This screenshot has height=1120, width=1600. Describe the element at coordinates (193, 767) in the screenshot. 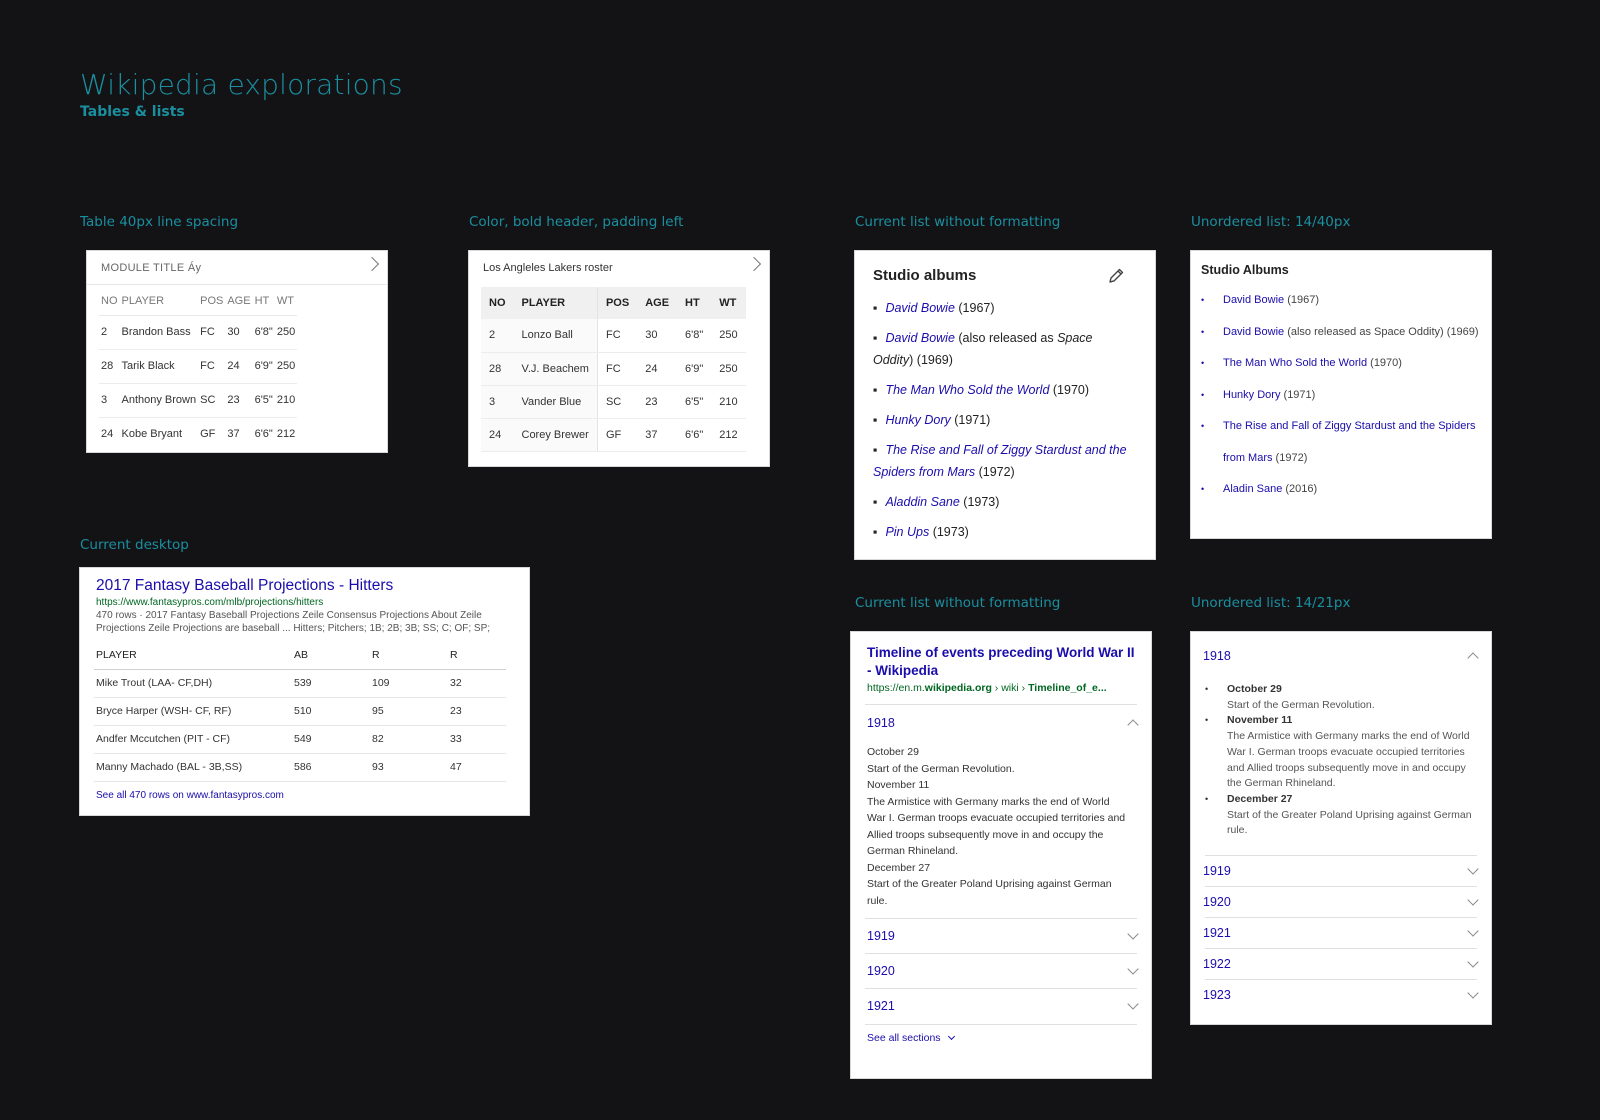

I see `cell-player: Manny Machado (BAL - 3B,SS)` at that location.